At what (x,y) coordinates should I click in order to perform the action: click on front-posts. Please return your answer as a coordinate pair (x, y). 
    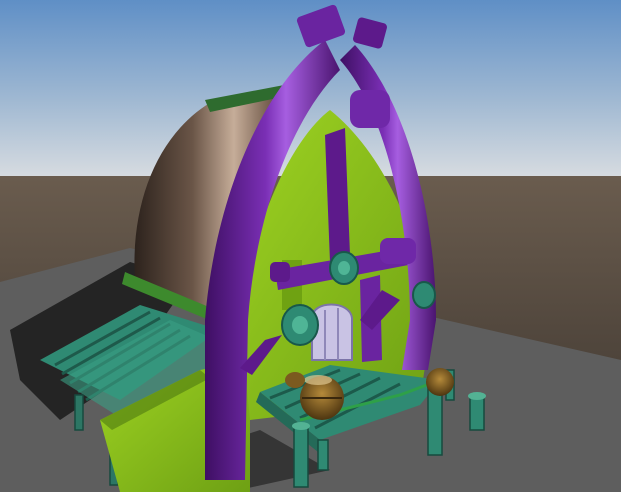
    Looking at the image, I should click on (323, 455).